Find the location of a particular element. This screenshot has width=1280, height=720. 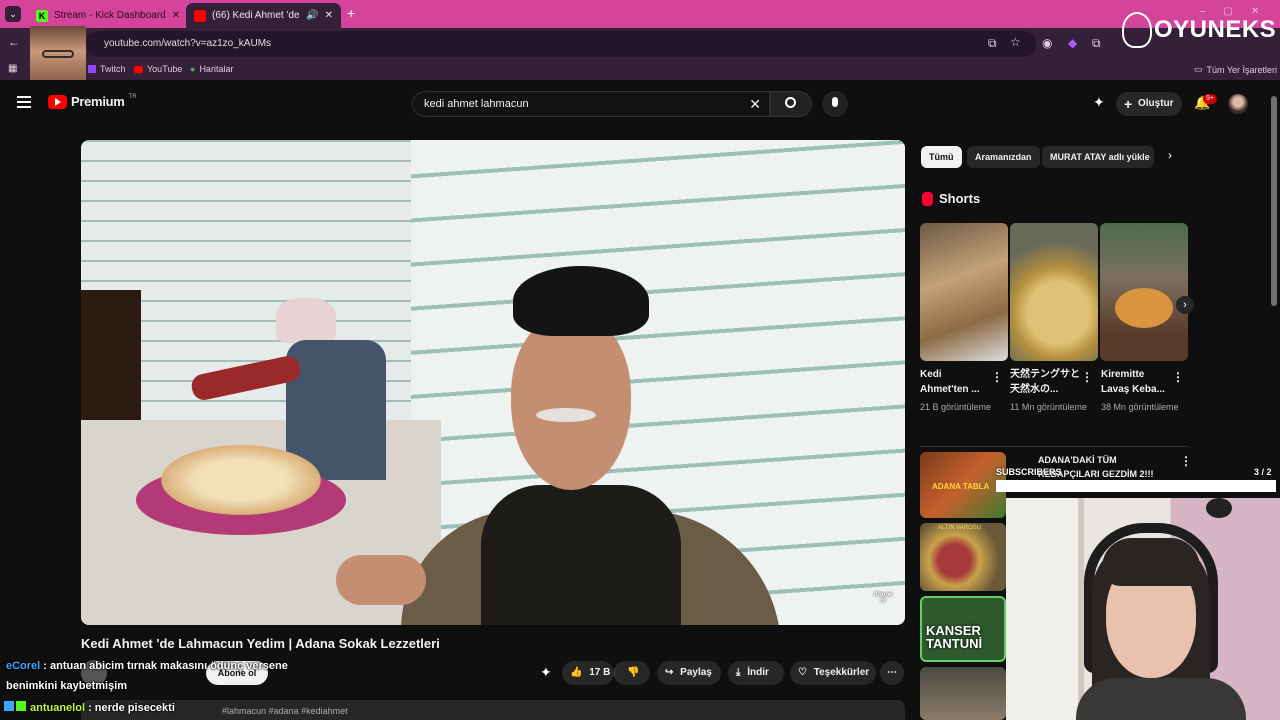

chip-uploader: MURAT ATAY adlı yükle is located at coordinates (1098, 157).